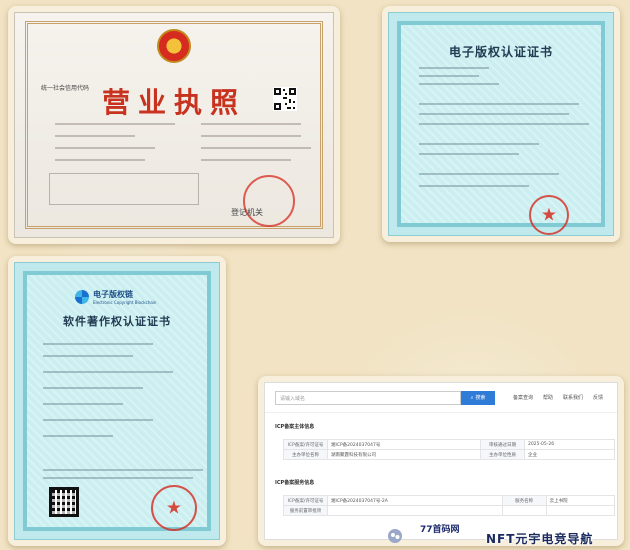 This screenshot has height=550, width=630. I want to click on soft-cert-red-seal, so click(174, 508).